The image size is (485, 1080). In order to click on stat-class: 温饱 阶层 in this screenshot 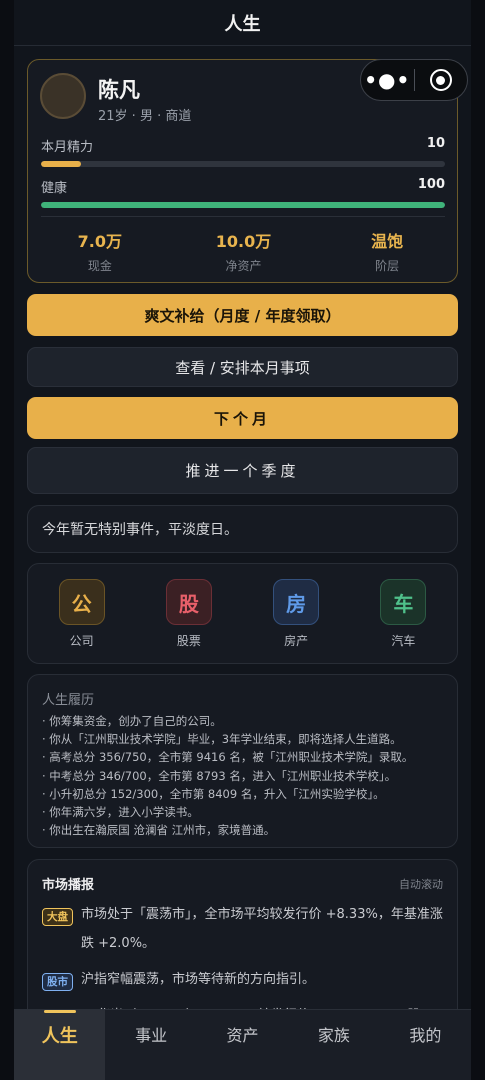, I will do `click(387, 251)`.